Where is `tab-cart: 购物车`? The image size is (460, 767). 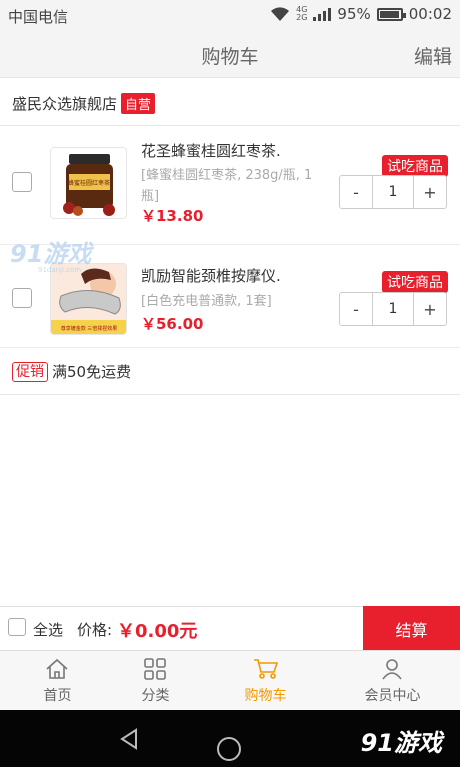
tab-cart: 购物车 is located at coordinates (265, 681).